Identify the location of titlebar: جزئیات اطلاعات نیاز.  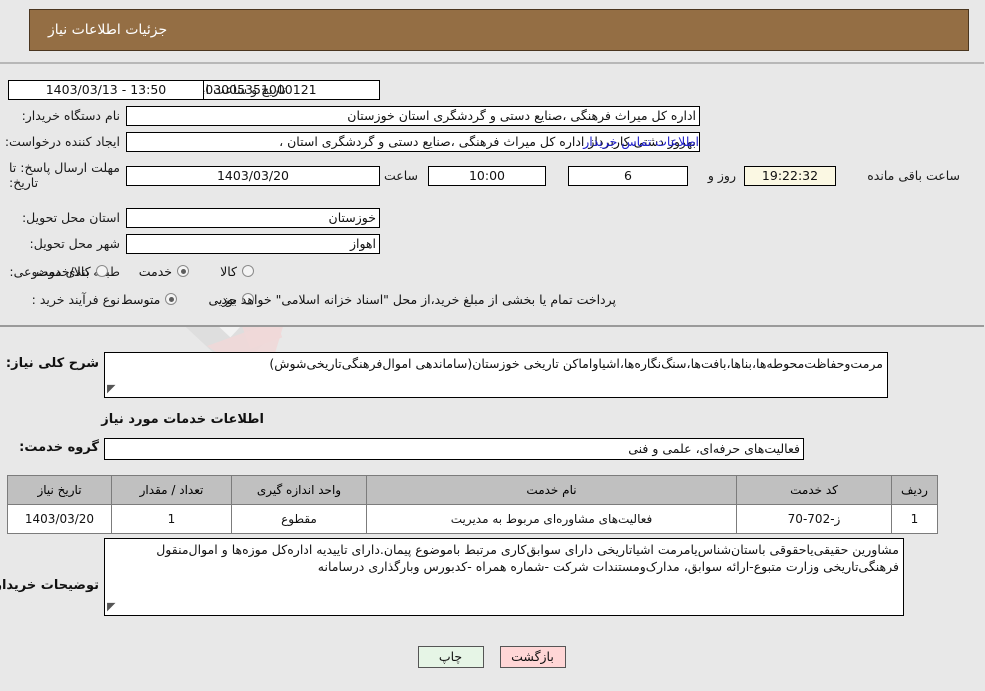
(500, 30).